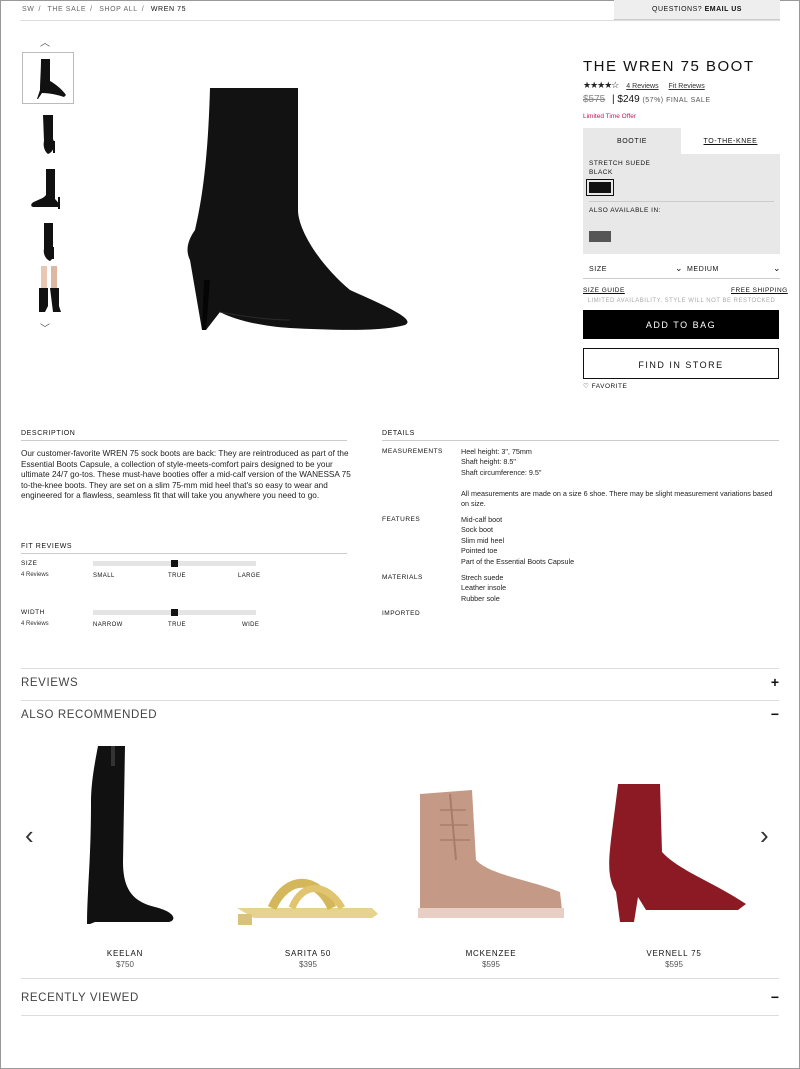  What do you see at coordinates (604, 290) in the screenshot?
I see `size-guide-link: SIZE GUIDE` at bounding box center [604, 290].